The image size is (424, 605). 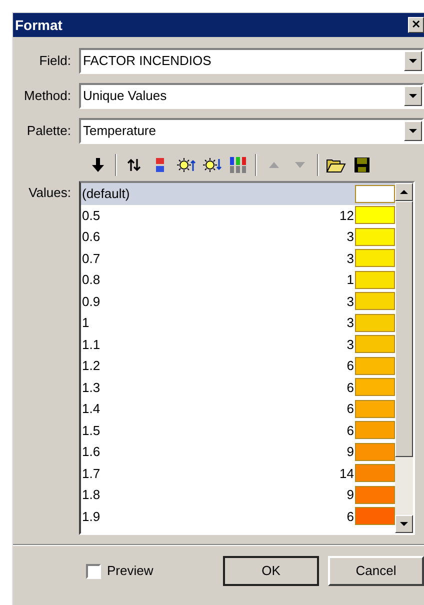 I want to click on dropdown-value: Unique Values, so click(x=125, y=96).